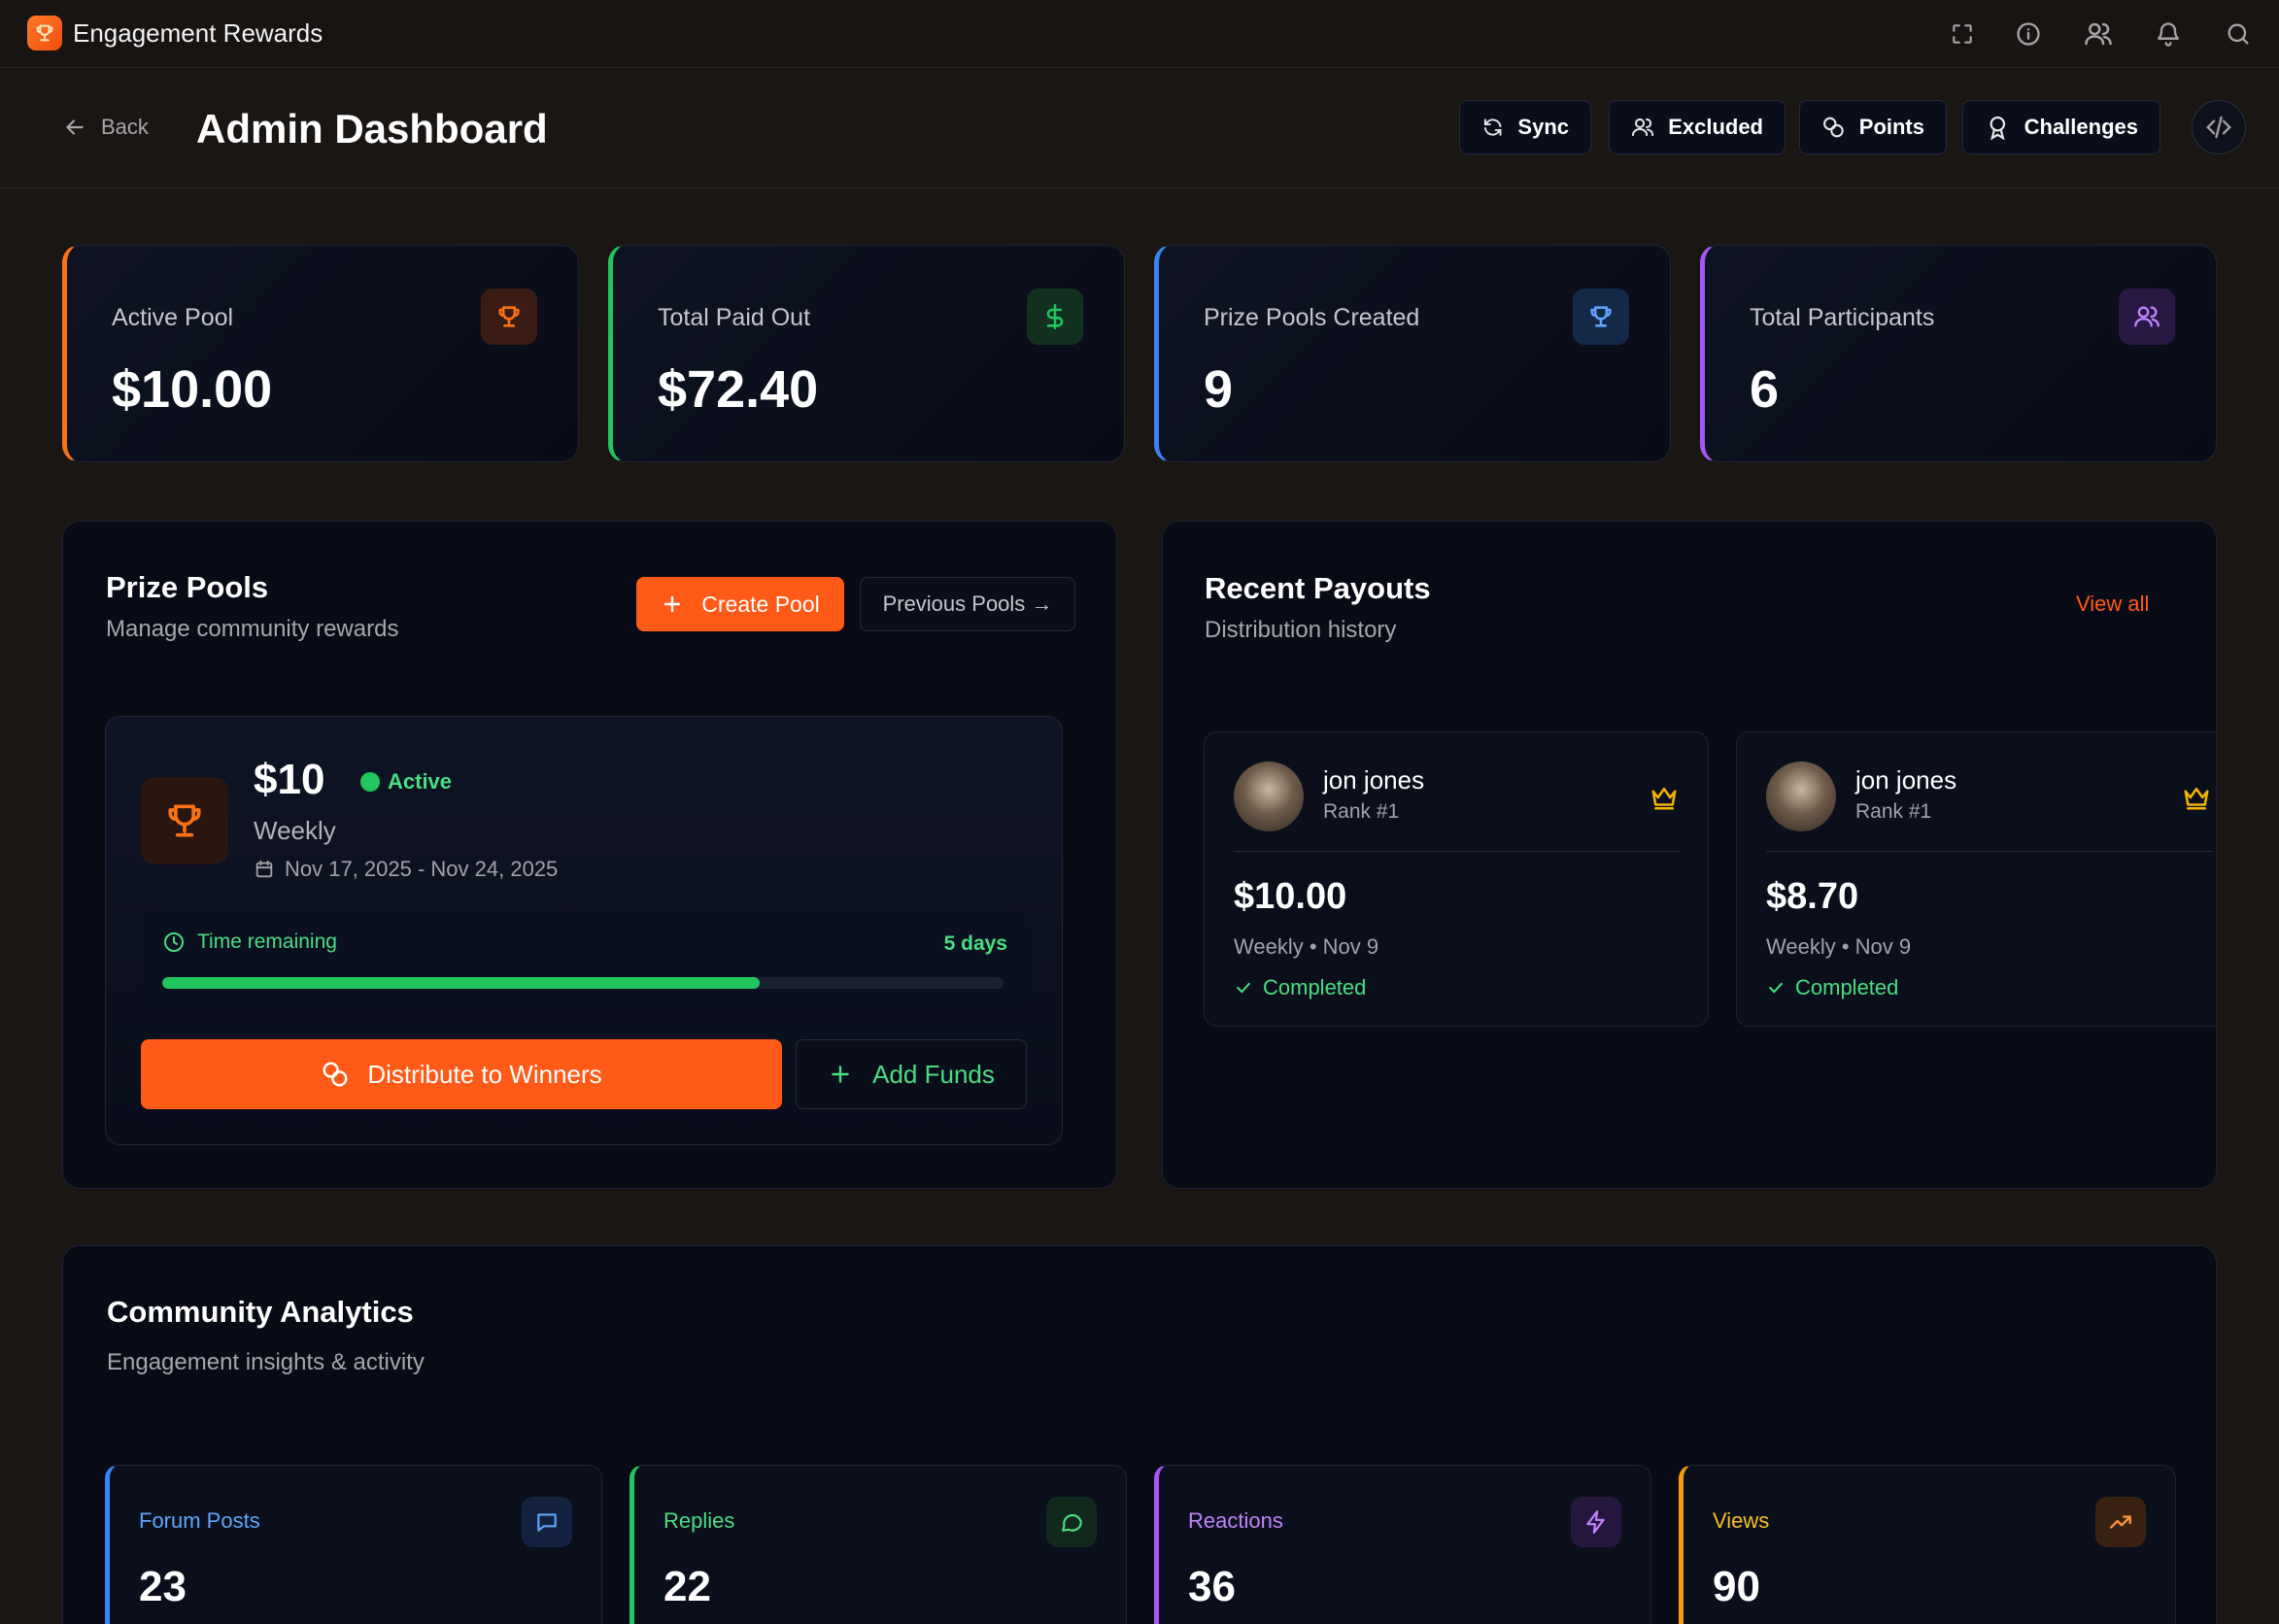  What do you see at coordinates (1543, 127) in the screenshot?
I see `sync-label: Sync` at bounding box center [1543, 127].